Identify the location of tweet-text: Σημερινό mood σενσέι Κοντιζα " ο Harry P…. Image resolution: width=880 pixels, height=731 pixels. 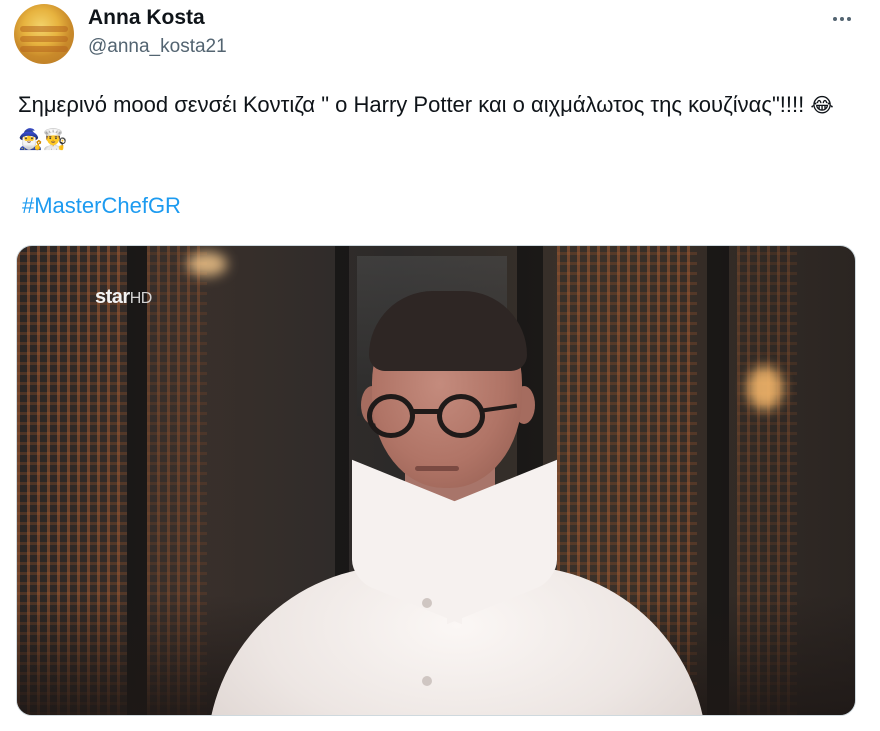
(428, 122).